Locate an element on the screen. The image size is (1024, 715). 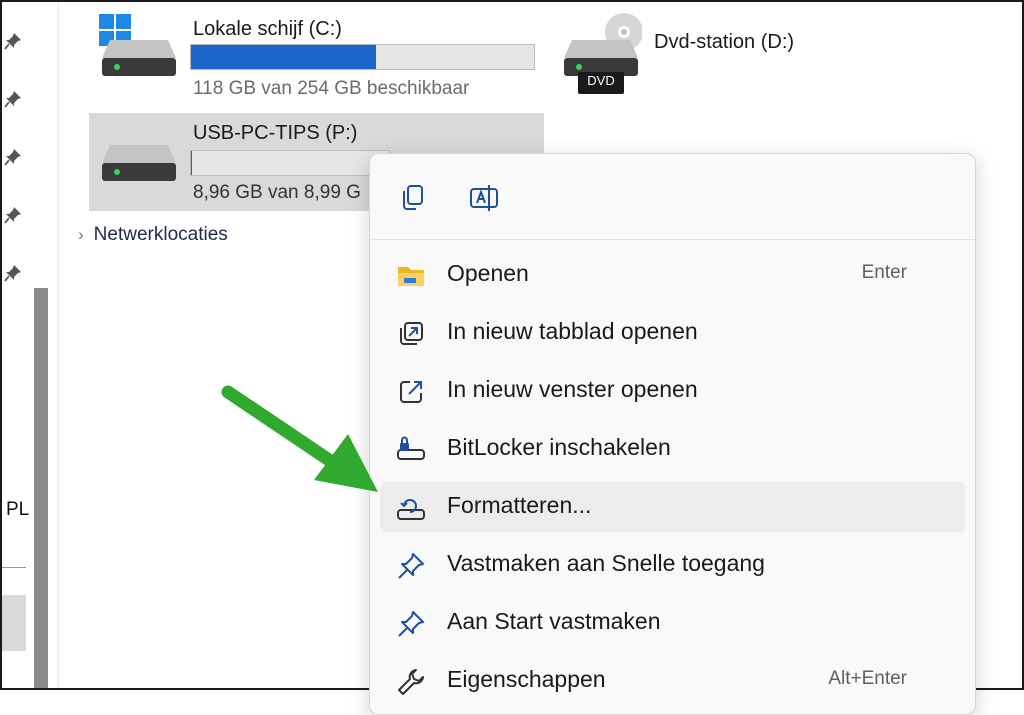
drive-name: Lokale schijf (C:) is located at coordinates (267, 29).